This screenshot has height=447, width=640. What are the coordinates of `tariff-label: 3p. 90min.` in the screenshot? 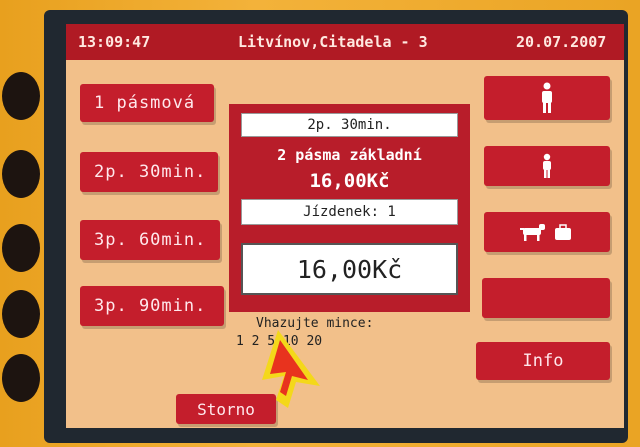 It's located at (150, 306).